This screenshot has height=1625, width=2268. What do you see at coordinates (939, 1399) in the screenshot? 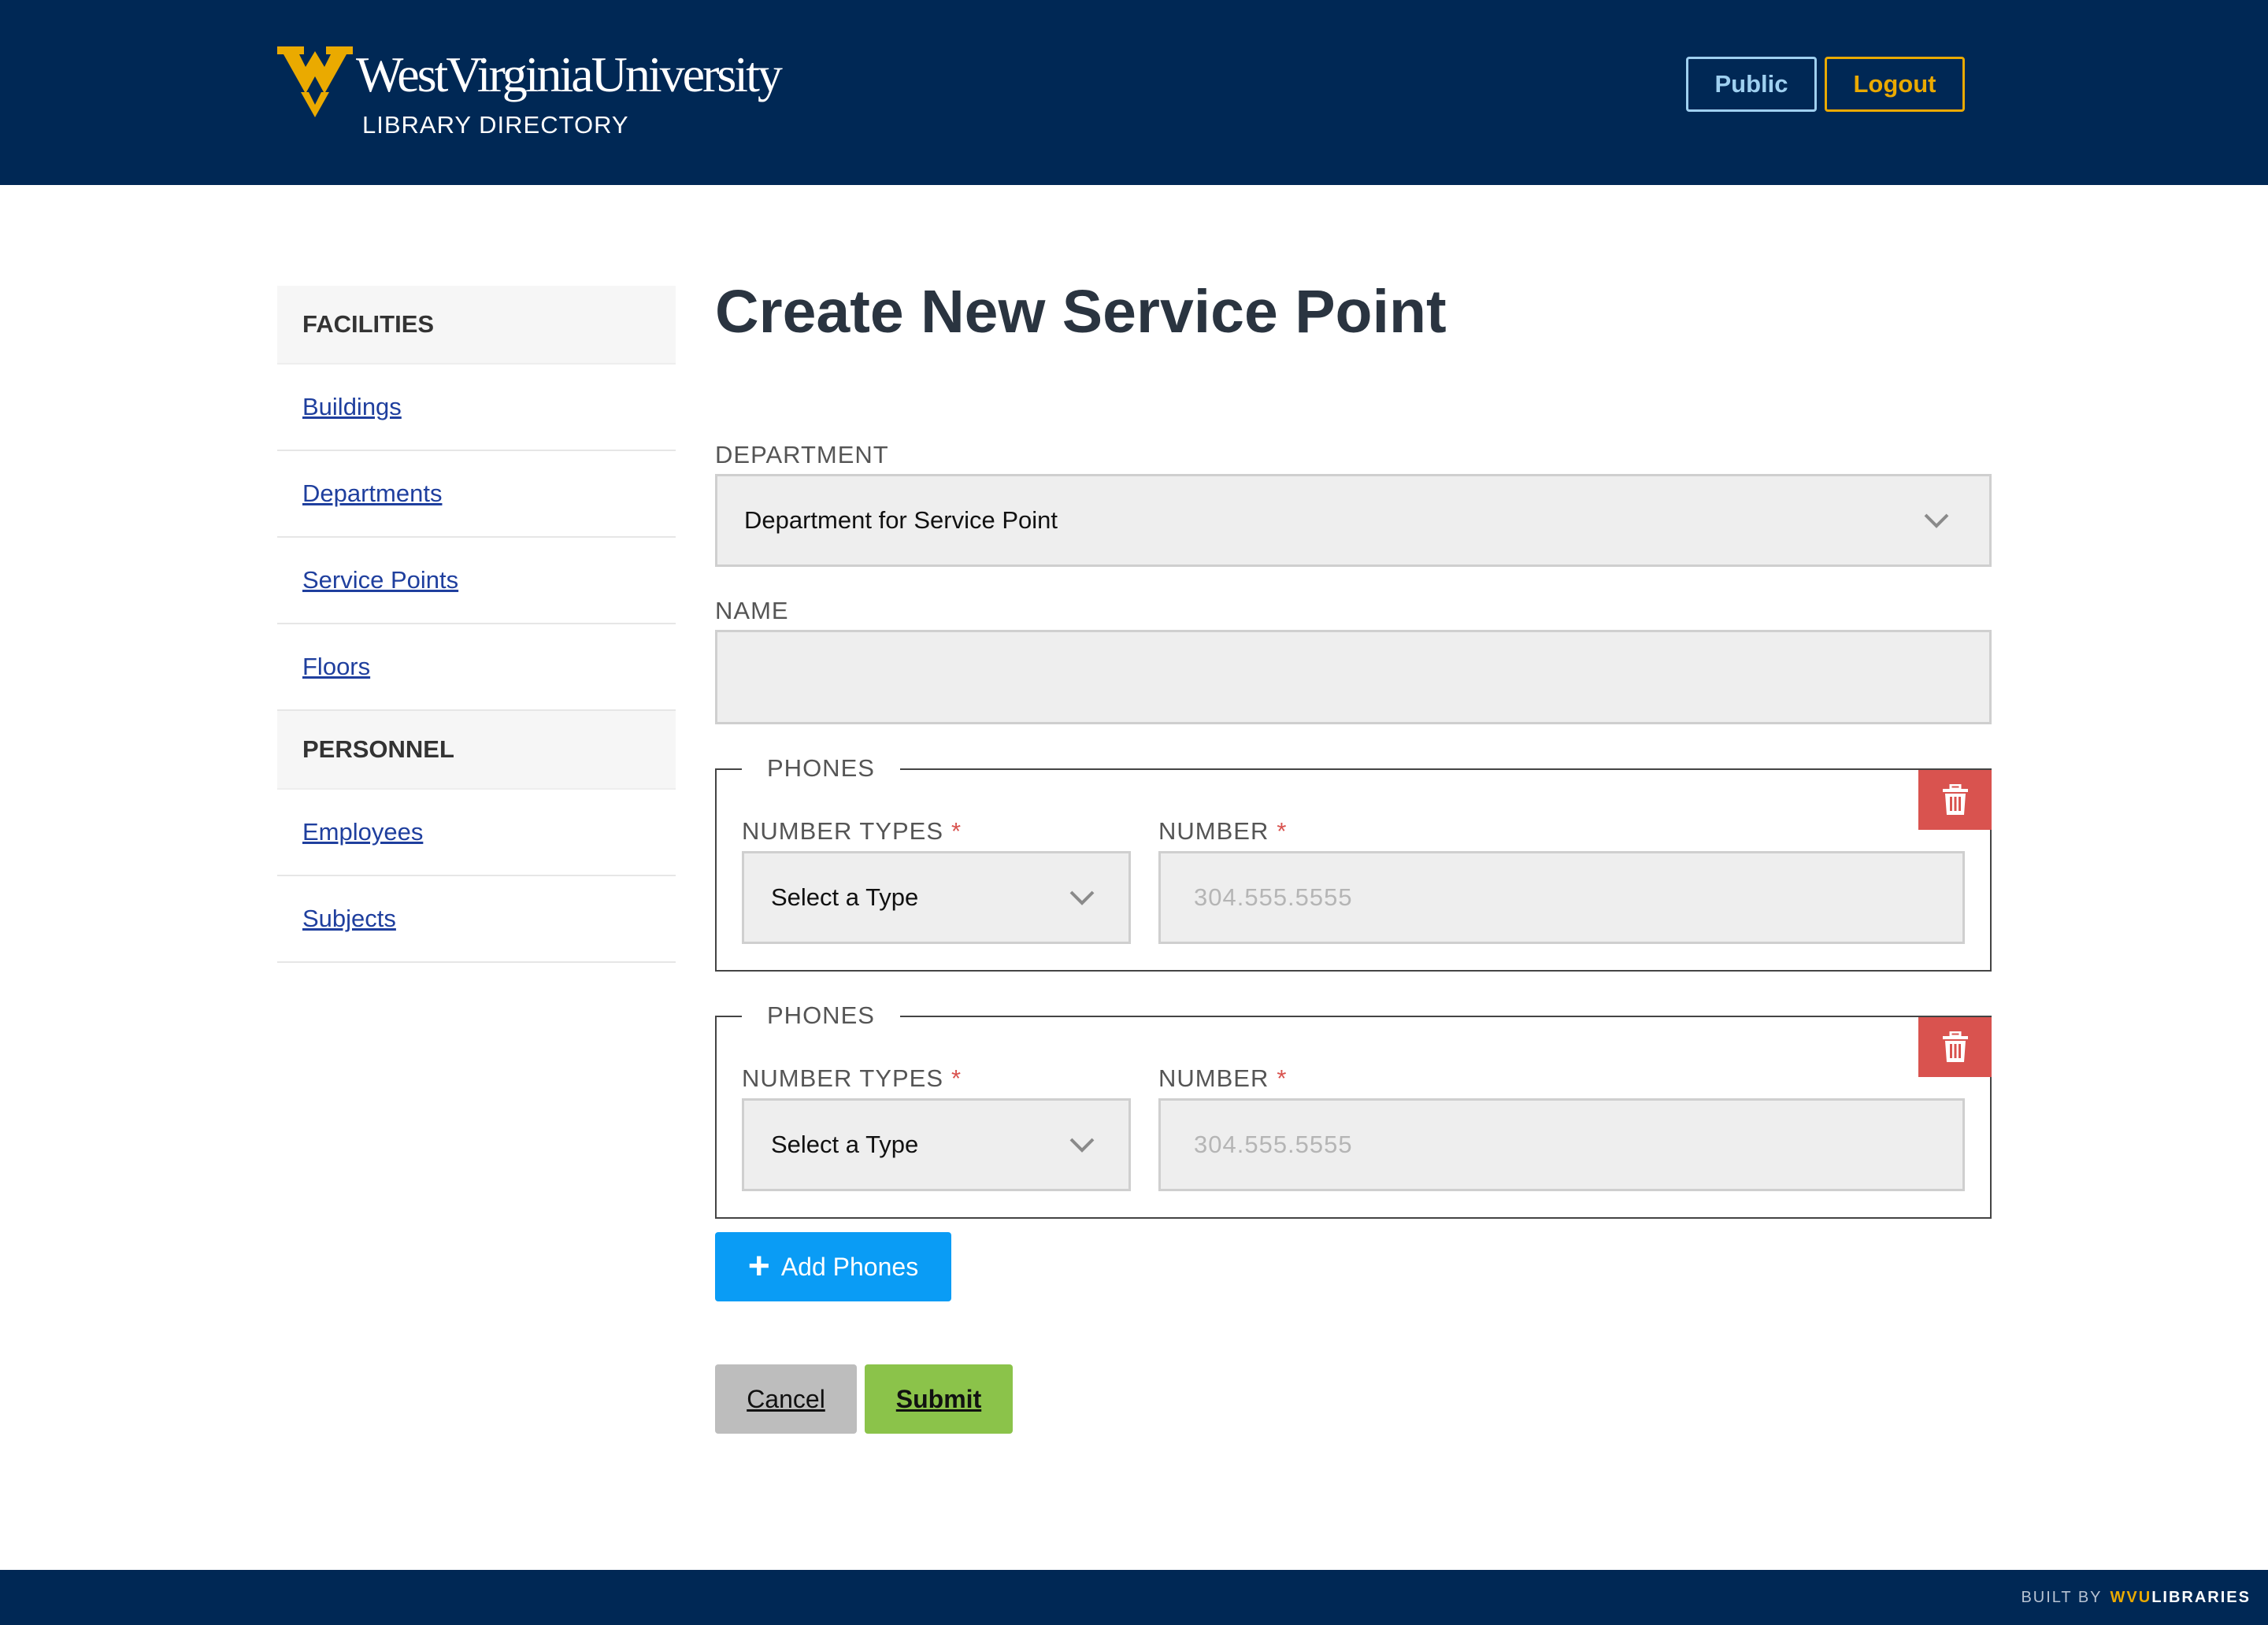
I see `submit-button: Submit` at bounding box center [939, 1399].